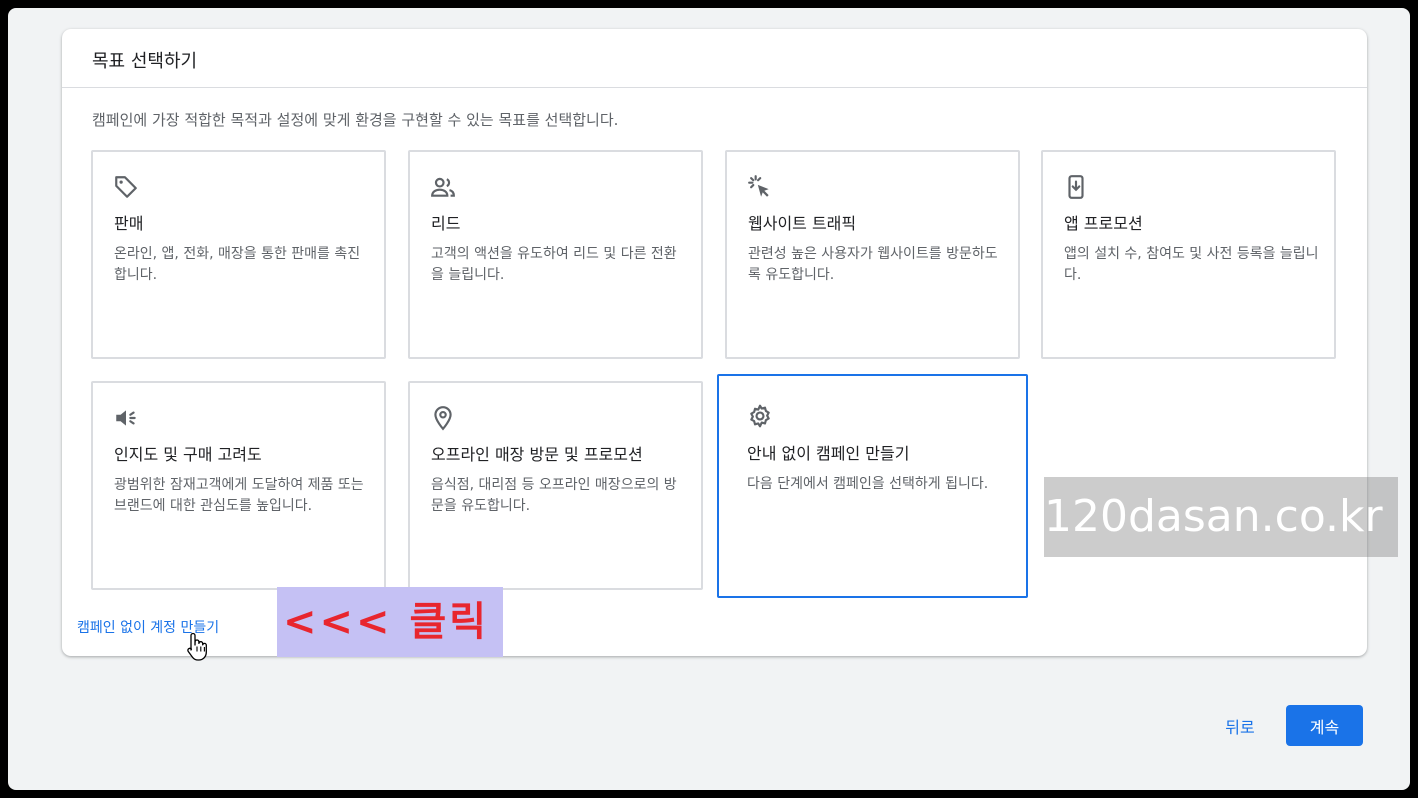 The width and height of the screenshot is (1418, 798). I want to click on cursor-click-icon, so click(760, 187).